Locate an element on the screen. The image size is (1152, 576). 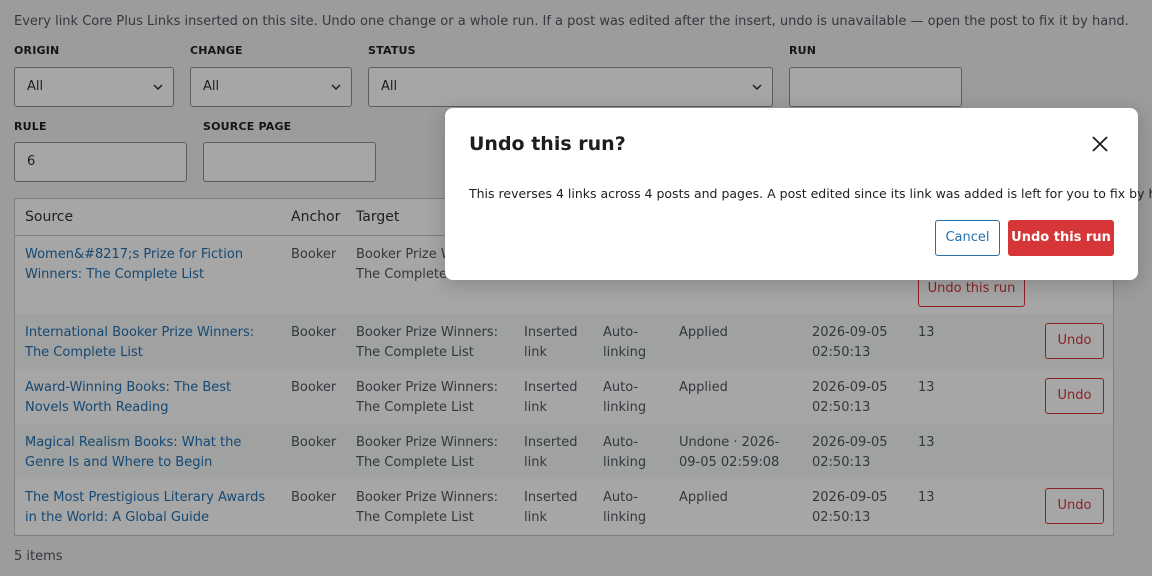
close-icon is located at coordinates (1100, 144).